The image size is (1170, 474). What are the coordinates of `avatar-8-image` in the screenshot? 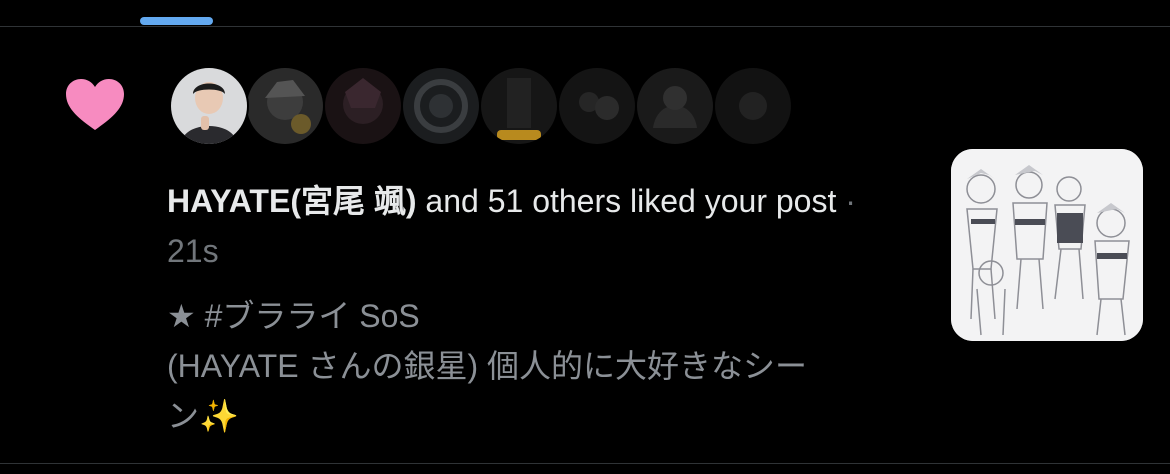 It's located at (753, 106).